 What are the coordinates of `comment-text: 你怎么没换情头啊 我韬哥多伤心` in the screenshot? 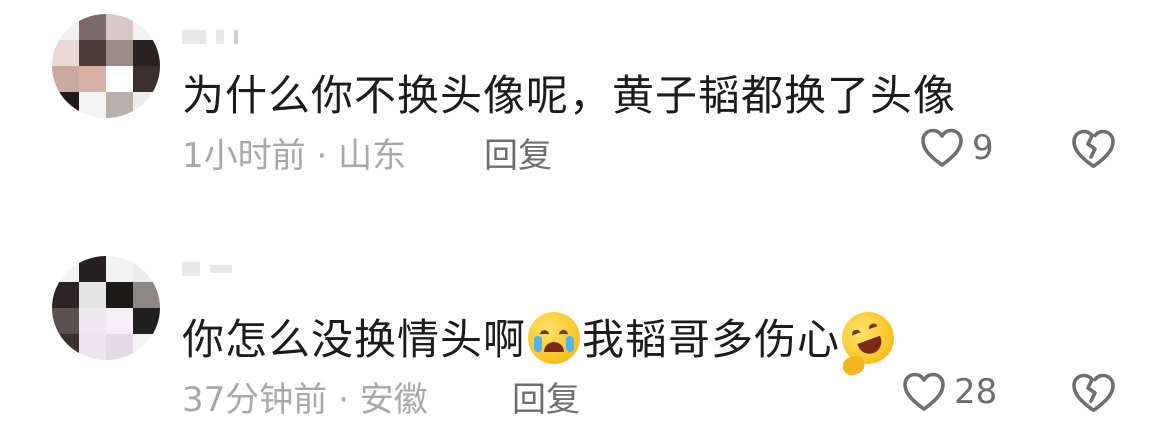 It's located at (542, 341).